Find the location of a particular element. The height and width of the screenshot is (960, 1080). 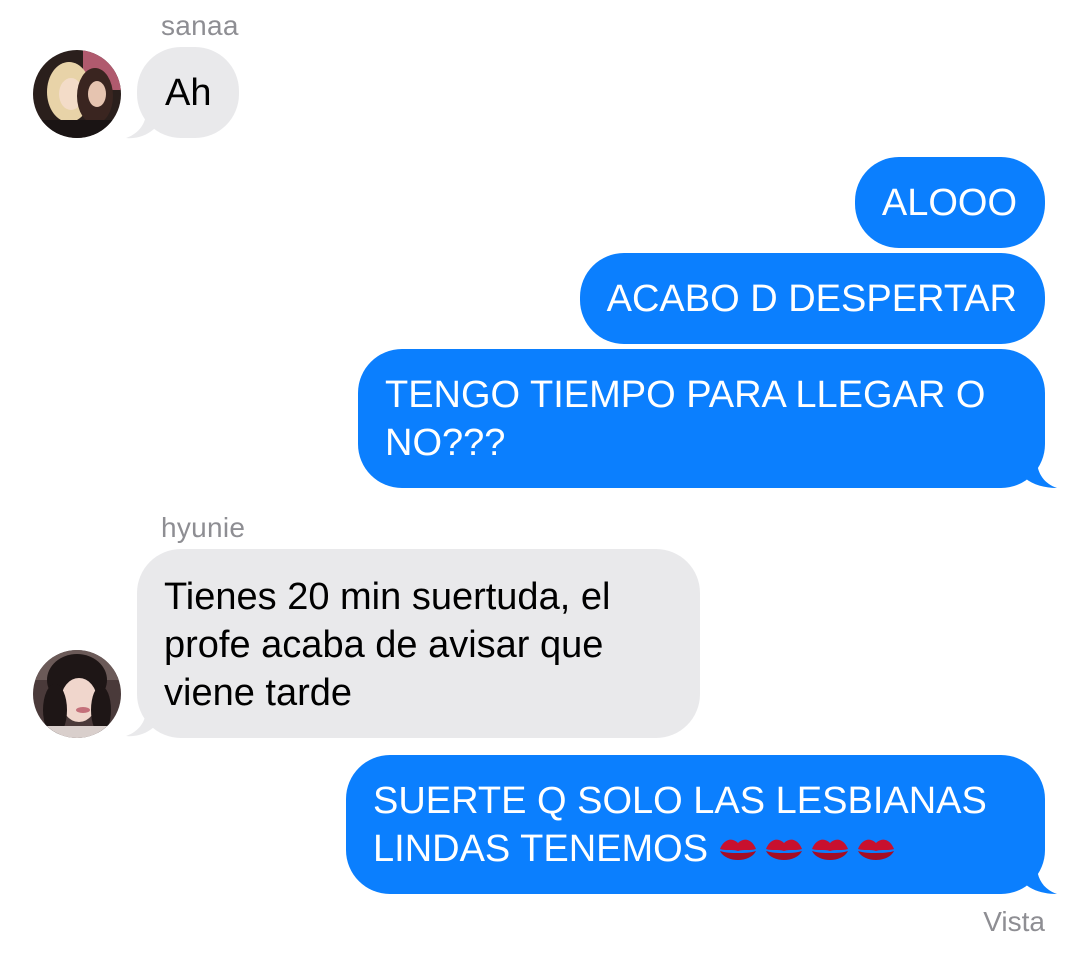

avatar-hyunie is located at coordinates (77, 694).